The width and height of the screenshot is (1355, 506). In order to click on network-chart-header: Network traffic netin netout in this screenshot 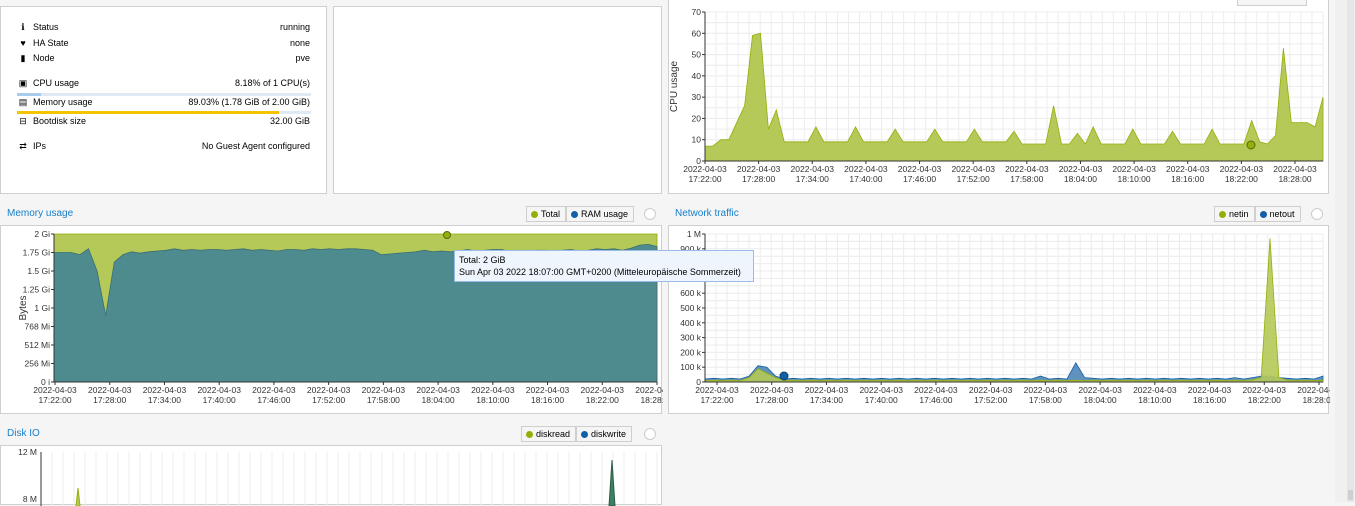, I will do `click(998, 214)`.